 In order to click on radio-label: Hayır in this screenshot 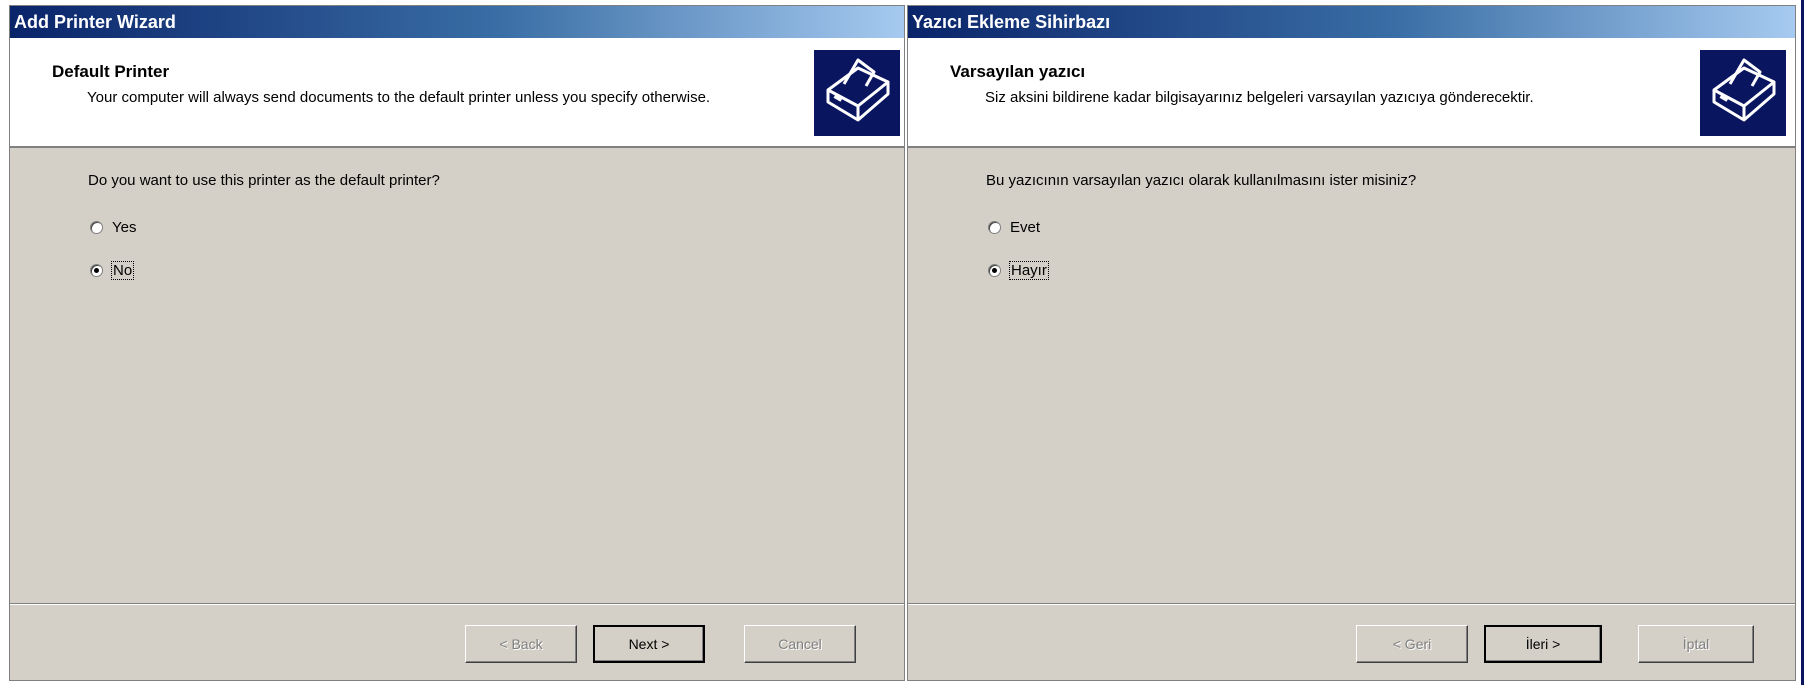, I will do `click(1029, 270)`.